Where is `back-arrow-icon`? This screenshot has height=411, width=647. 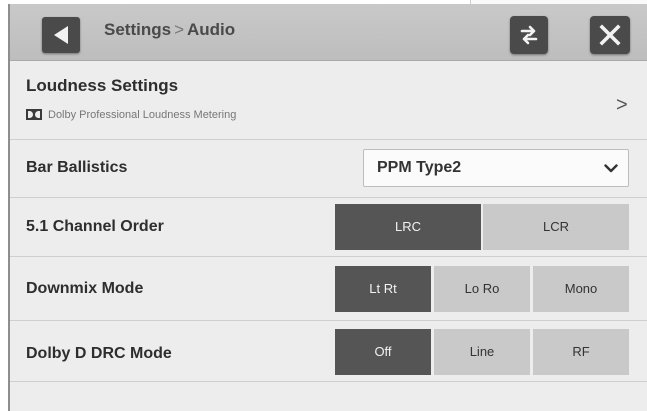
back-arrow-icon is located at coordinates (61, 35).